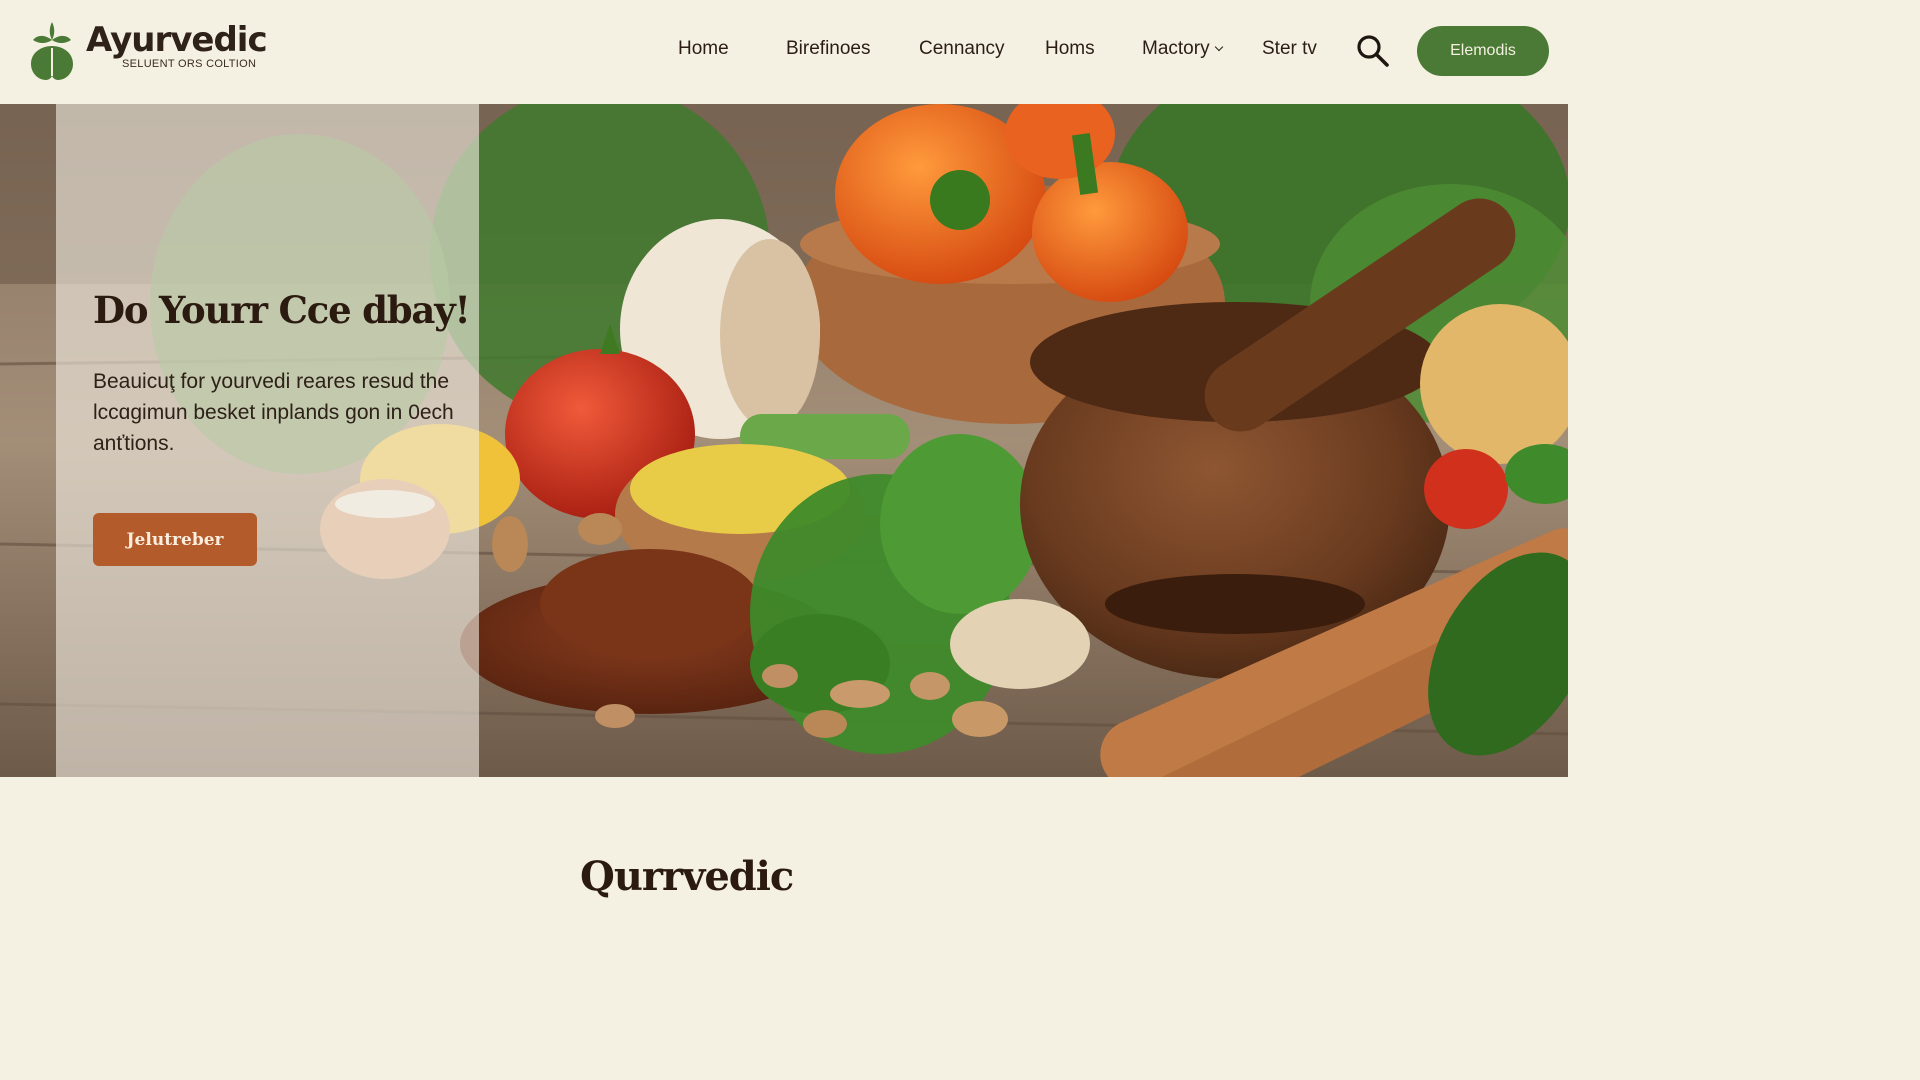 The width and height of the screenshot is (1920, 1080). I want to click on leaf-logo-icon, so click(52, 51).